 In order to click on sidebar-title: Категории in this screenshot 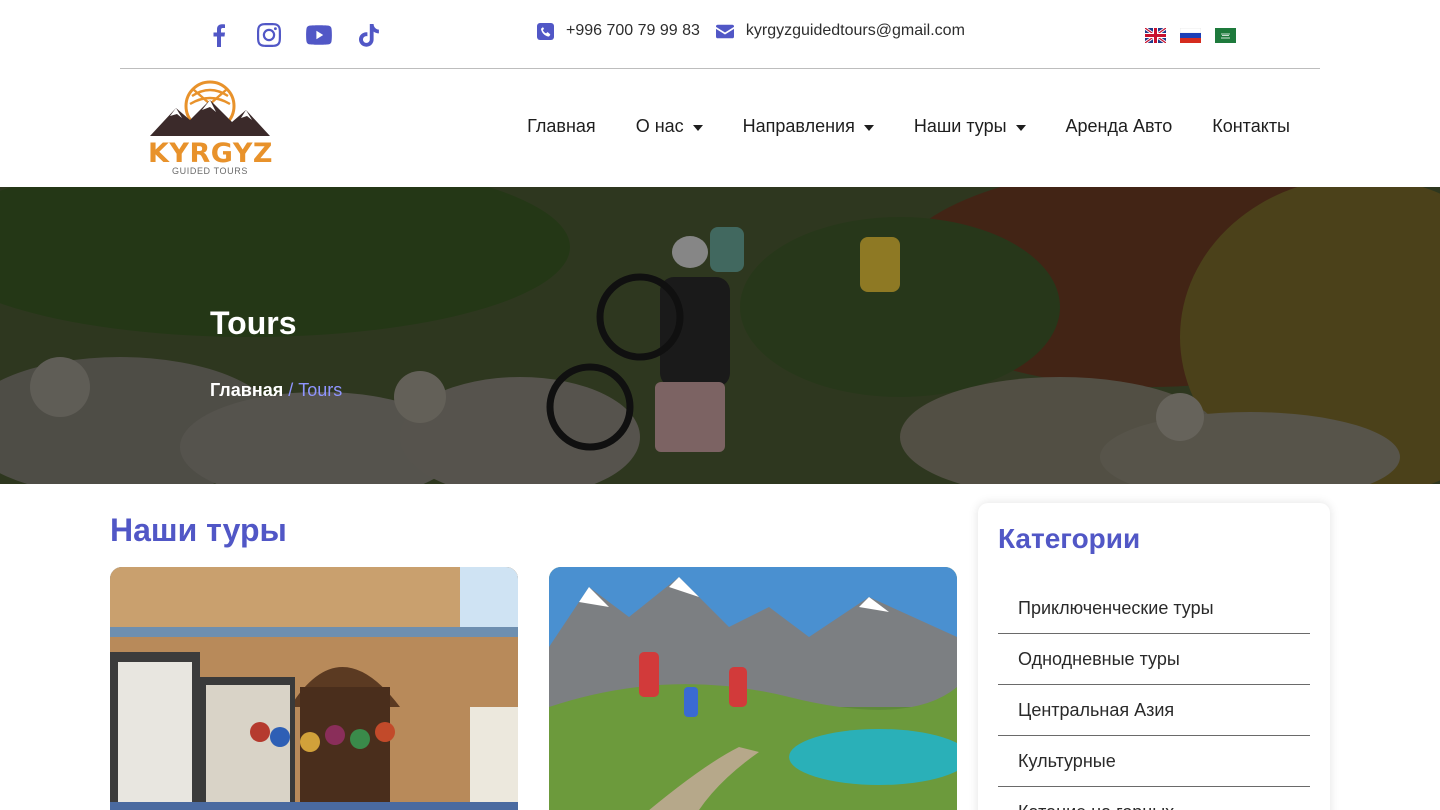, I will do `click(1069, 538)`.